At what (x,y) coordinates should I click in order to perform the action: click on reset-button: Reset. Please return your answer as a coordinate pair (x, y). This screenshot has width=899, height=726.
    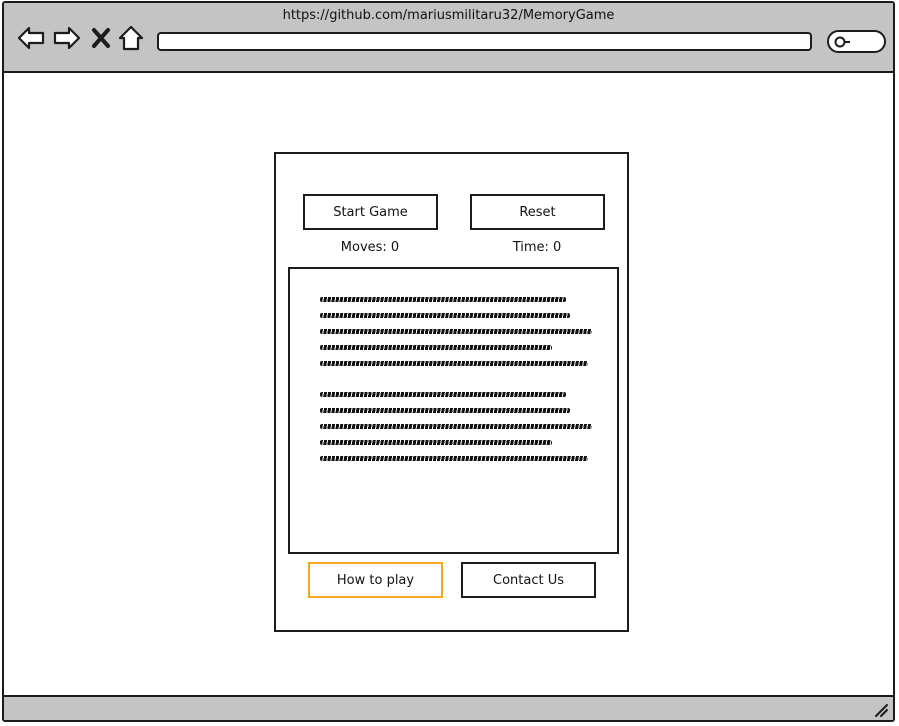
    Looking at the image, I should click on (537, 212).